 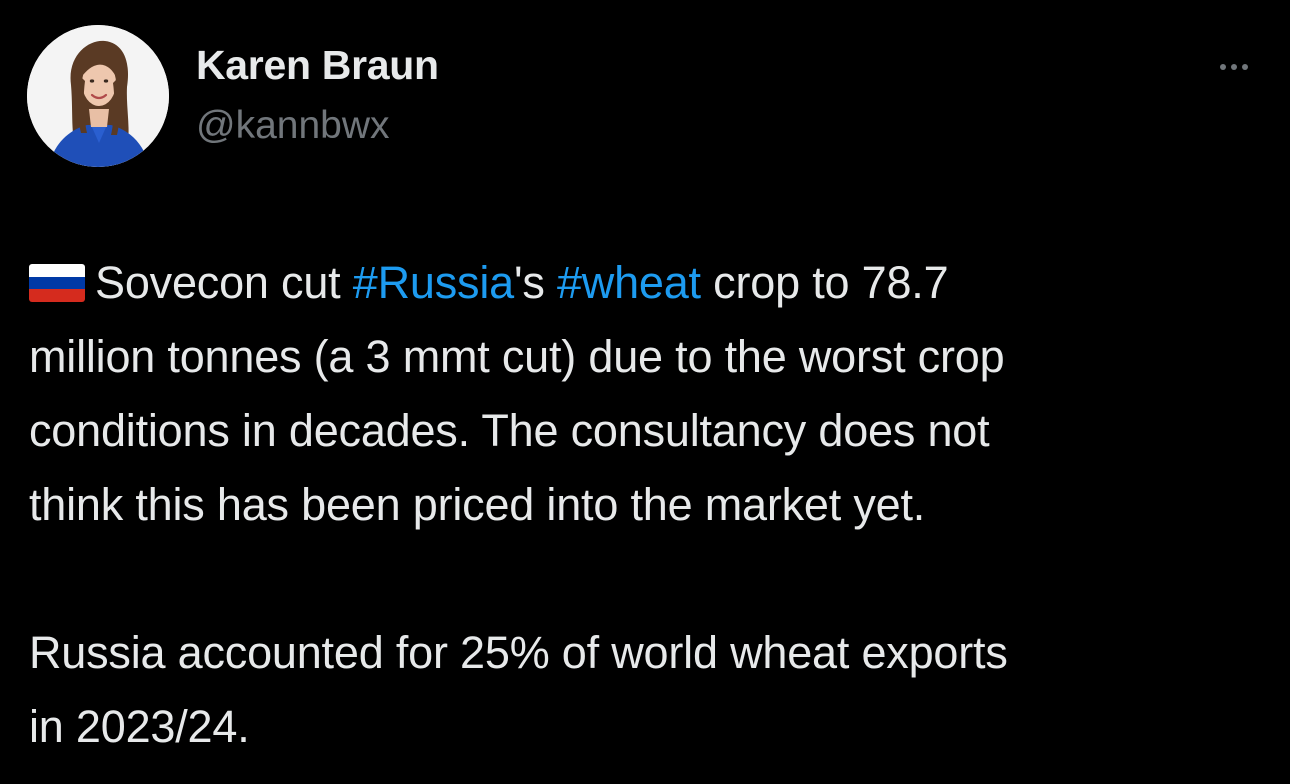 I want to click on hashtag-wheat-link: #wheat, so click(x=629, y=282).